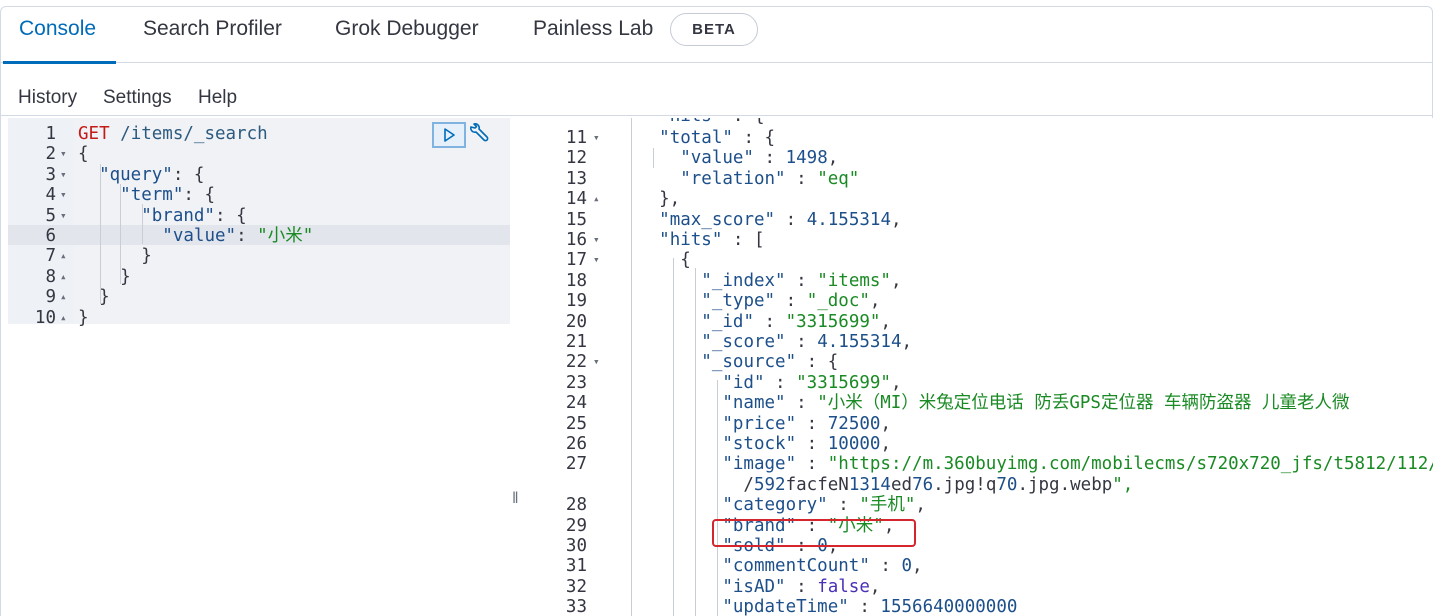  What do you see at coordinates (576, 138) in the screenshot?
I see `line-number: 11` at bounding box center [576, 138].